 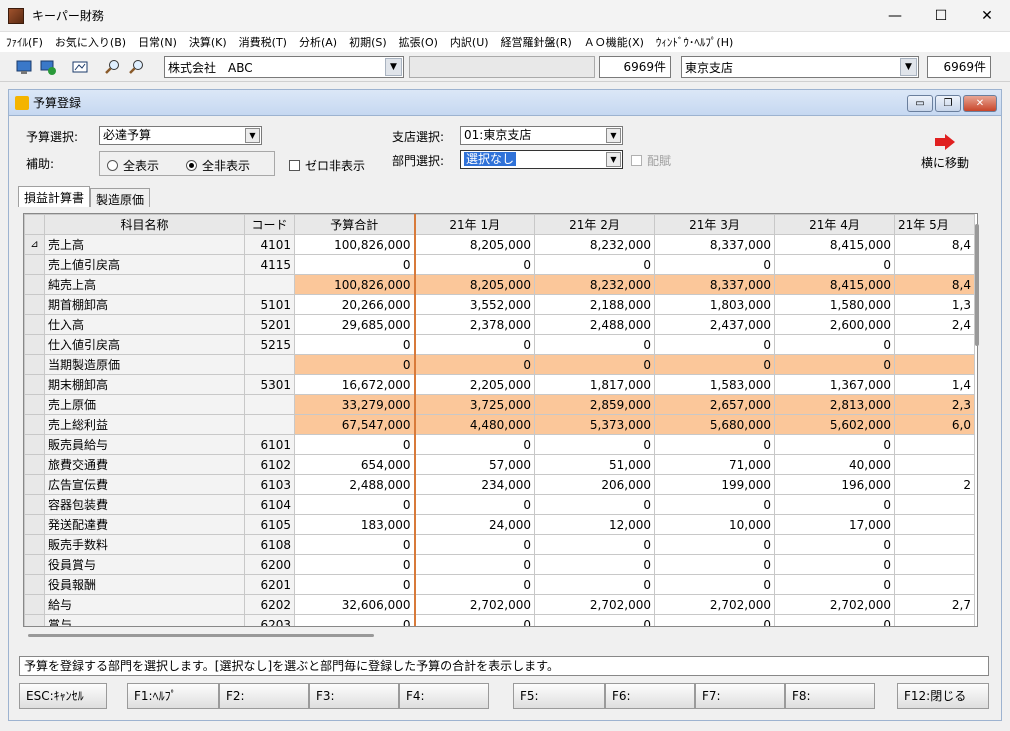 I want to click on branch-select: 東京支店 ▼, so click(x=800, y=67).